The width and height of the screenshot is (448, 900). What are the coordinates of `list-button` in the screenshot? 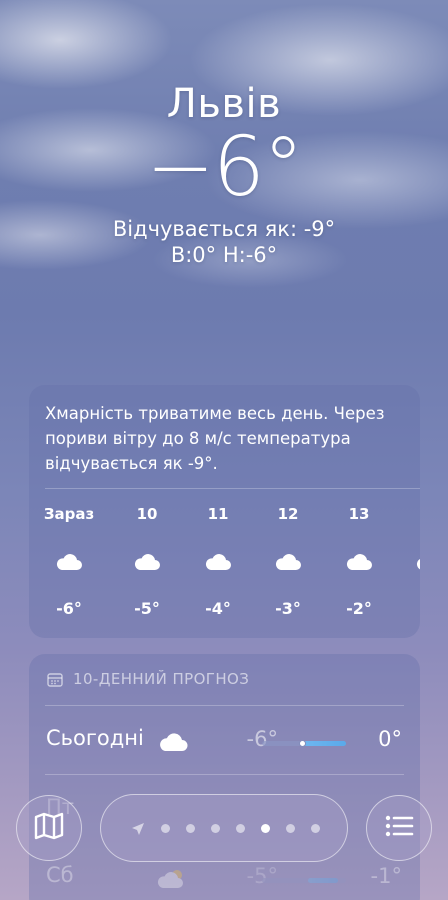 It's located at (399, 828).